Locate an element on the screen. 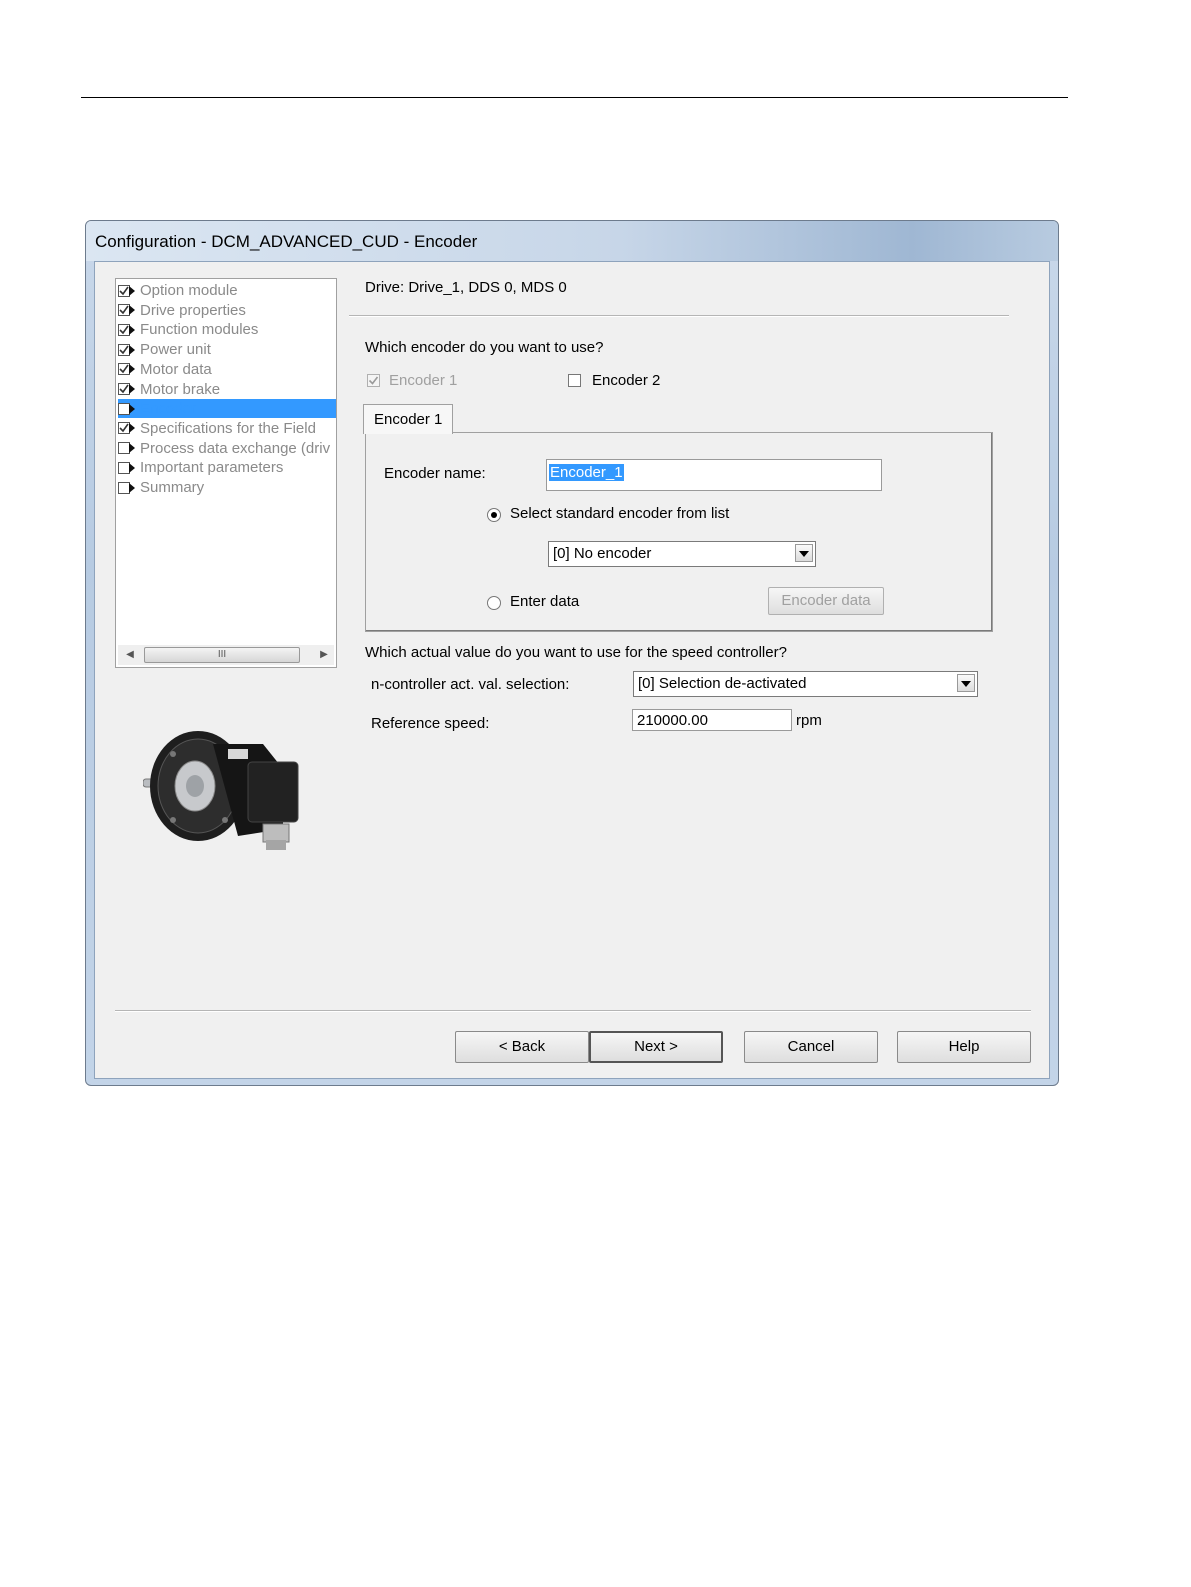 This screenshot has width=1191, height=1587. tree-item: Process data exchange (driv is located at coordinates (227, 448).